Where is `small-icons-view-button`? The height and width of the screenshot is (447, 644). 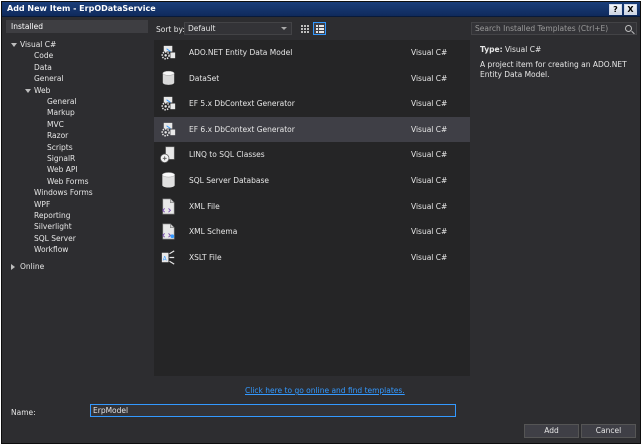 small-icons-view-button is located at coordinates (304, 28).